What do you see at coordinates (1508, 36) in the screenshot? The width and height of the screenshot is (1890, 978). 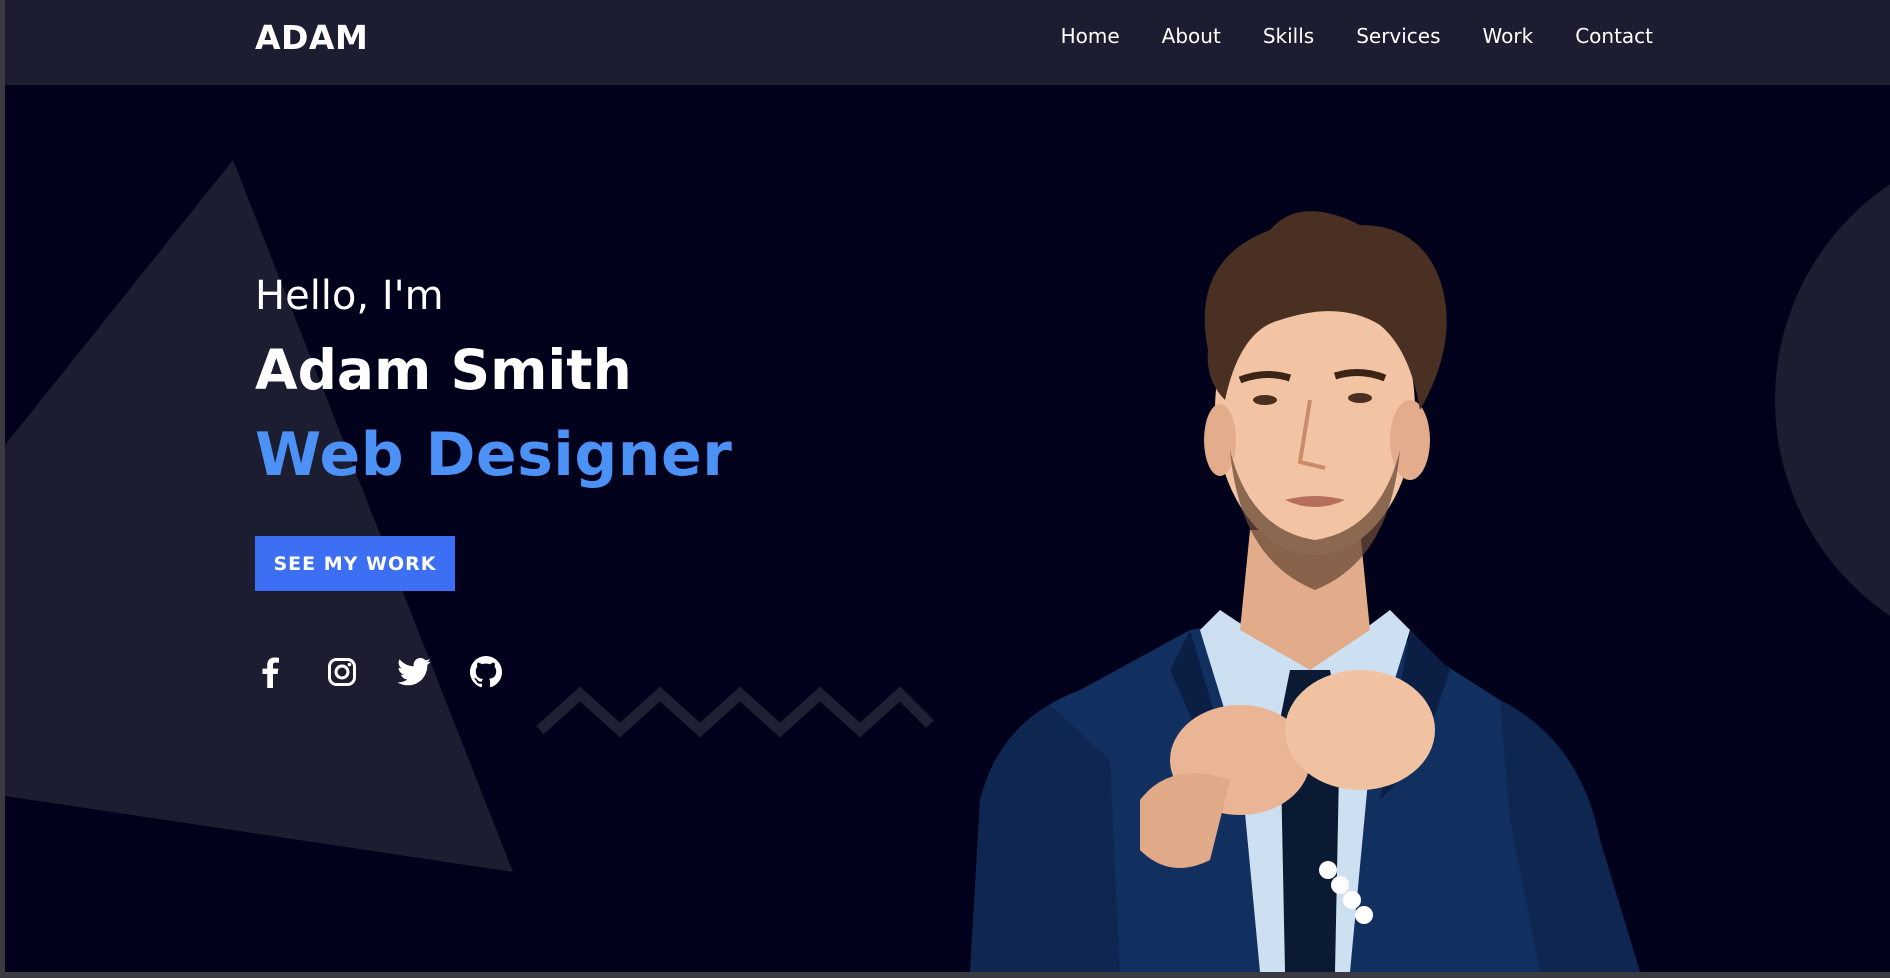 I see `nav-item-work: Work` at bounding box center [1508, 36].